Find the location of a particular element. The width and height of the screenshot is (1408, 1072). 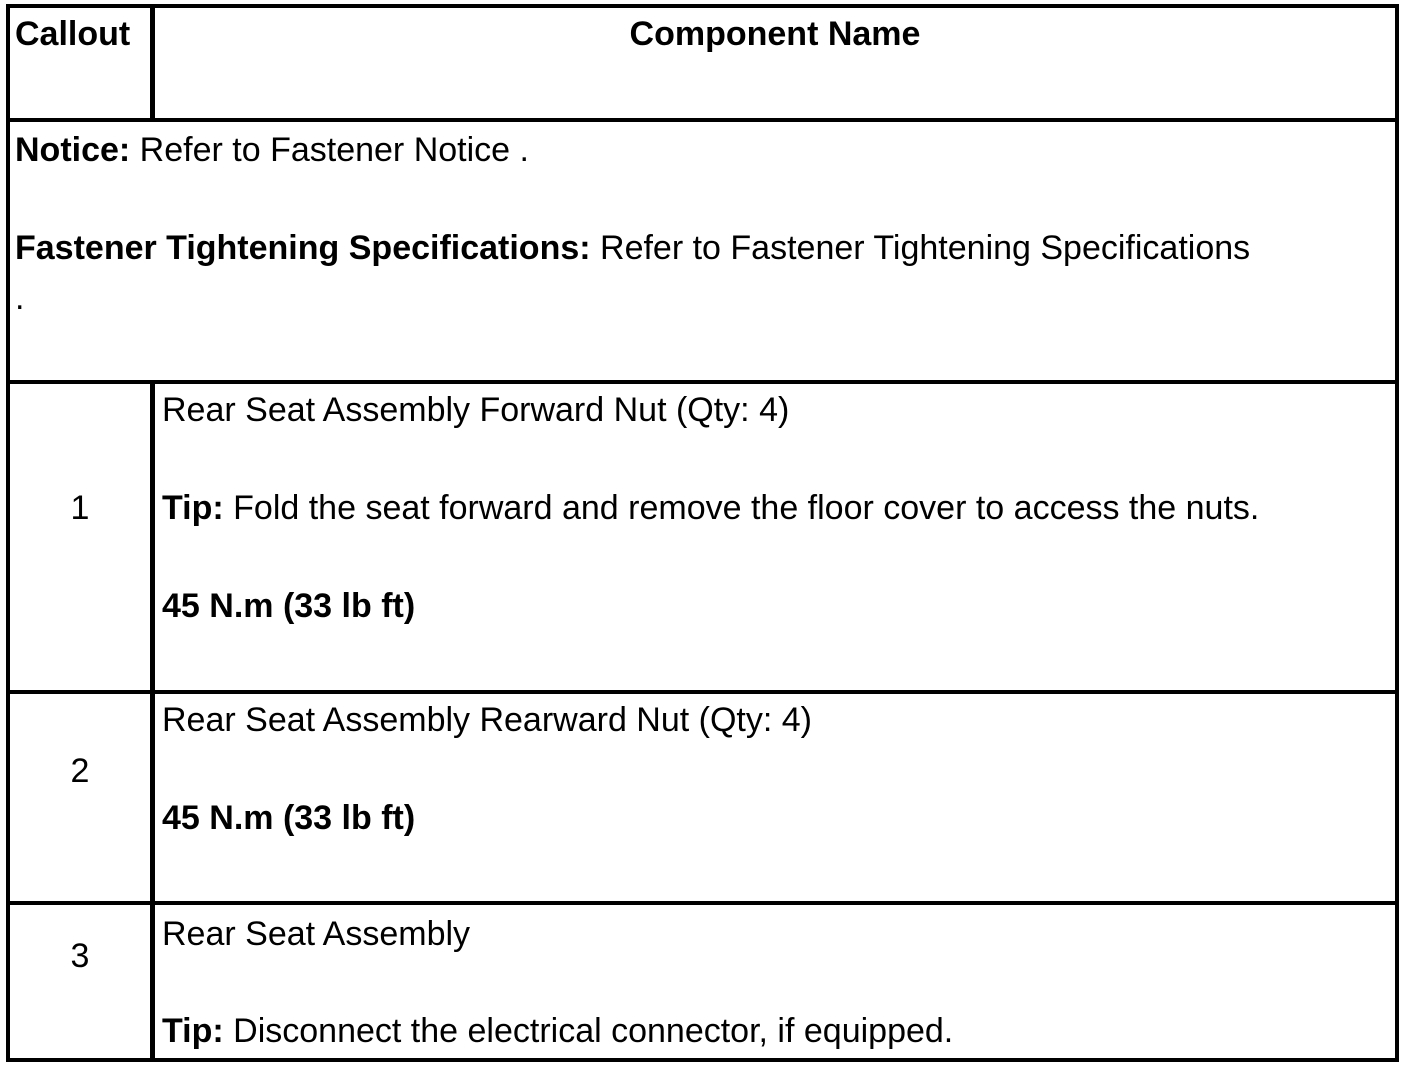

callout-number-3: 3 is located at coordinates (80, 956).